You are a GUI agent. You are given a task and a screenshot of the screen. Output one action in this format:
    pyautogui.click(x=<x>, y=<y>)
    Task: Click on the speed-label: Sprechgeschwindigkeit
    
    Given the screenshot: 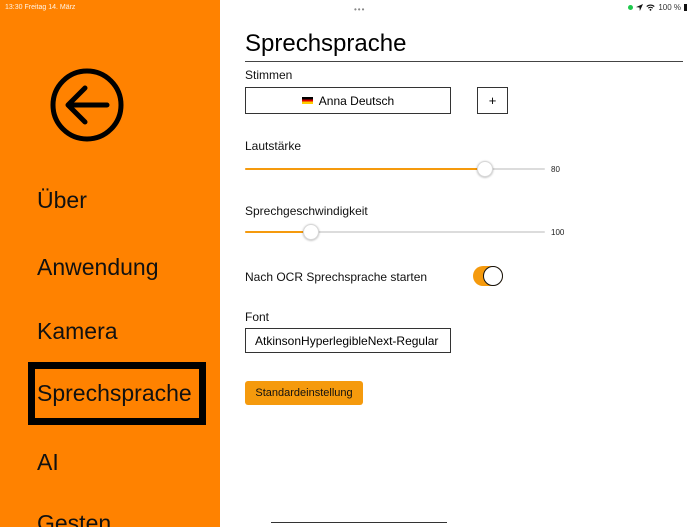 What is the action you would take?
    pyautogui.click(x=306, y=211)
    